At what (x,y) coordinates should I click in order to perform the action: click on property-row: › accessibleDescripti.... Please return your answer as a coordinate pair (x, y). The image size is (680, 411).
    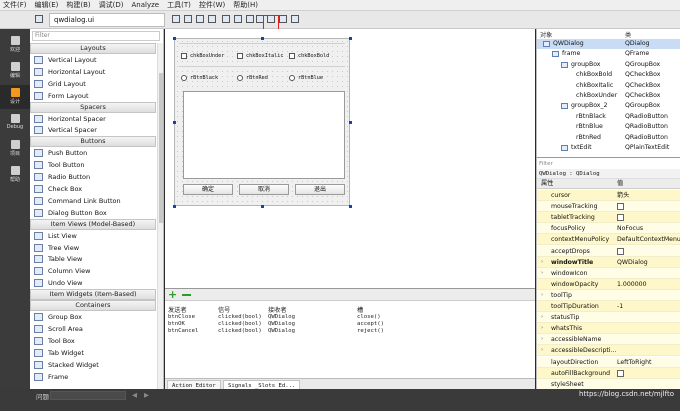
    Looking at the image, I should click on (608, 351).